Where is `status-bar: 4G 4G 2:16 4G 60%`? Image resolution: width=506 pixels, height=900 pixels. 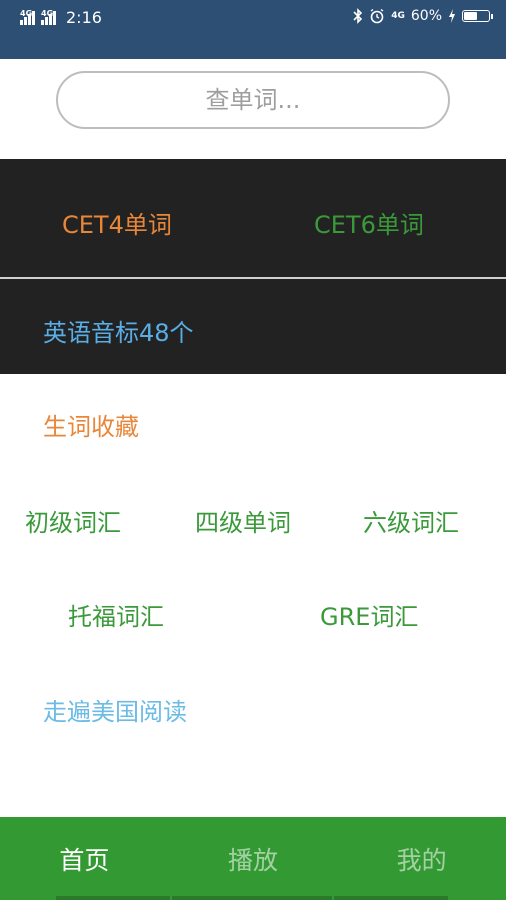 status-bar: 4G 4G 2:16 4G 60% is located at coordinates (253, 29).